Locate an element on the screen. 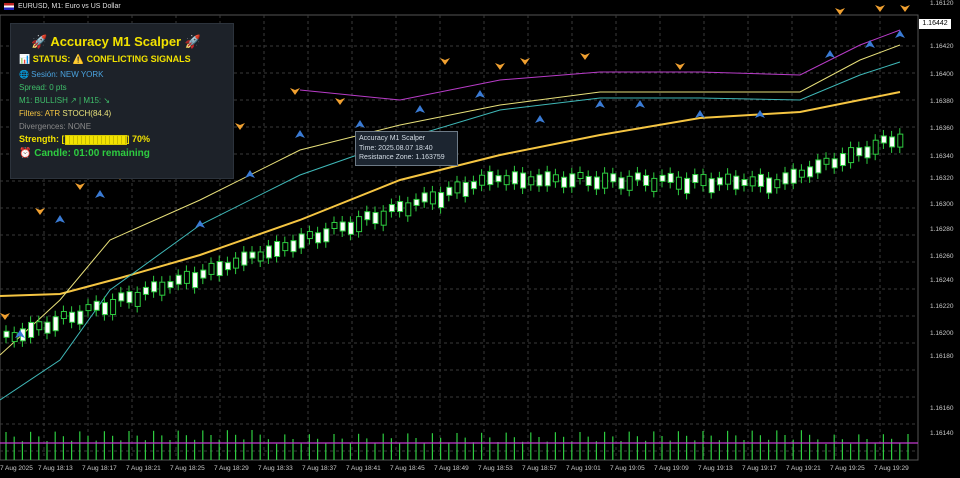  price-tick-label: 1.16340 is located at coordinates (942, 156).